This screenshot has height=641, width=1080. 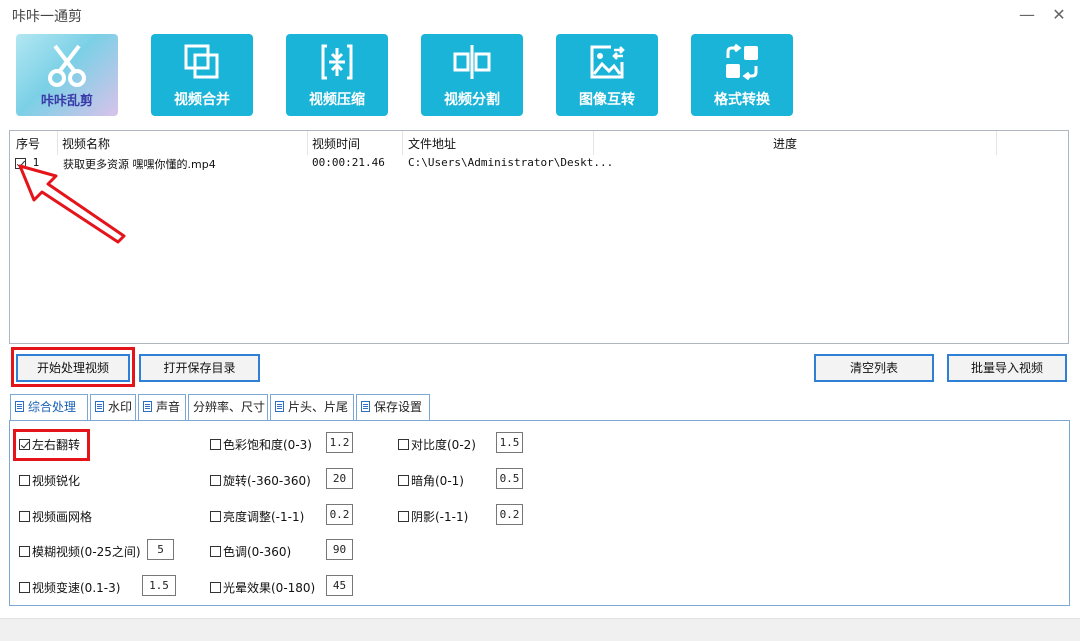 I want to click on app-title: 咔咔一通剪, so click(x=47, y=17).